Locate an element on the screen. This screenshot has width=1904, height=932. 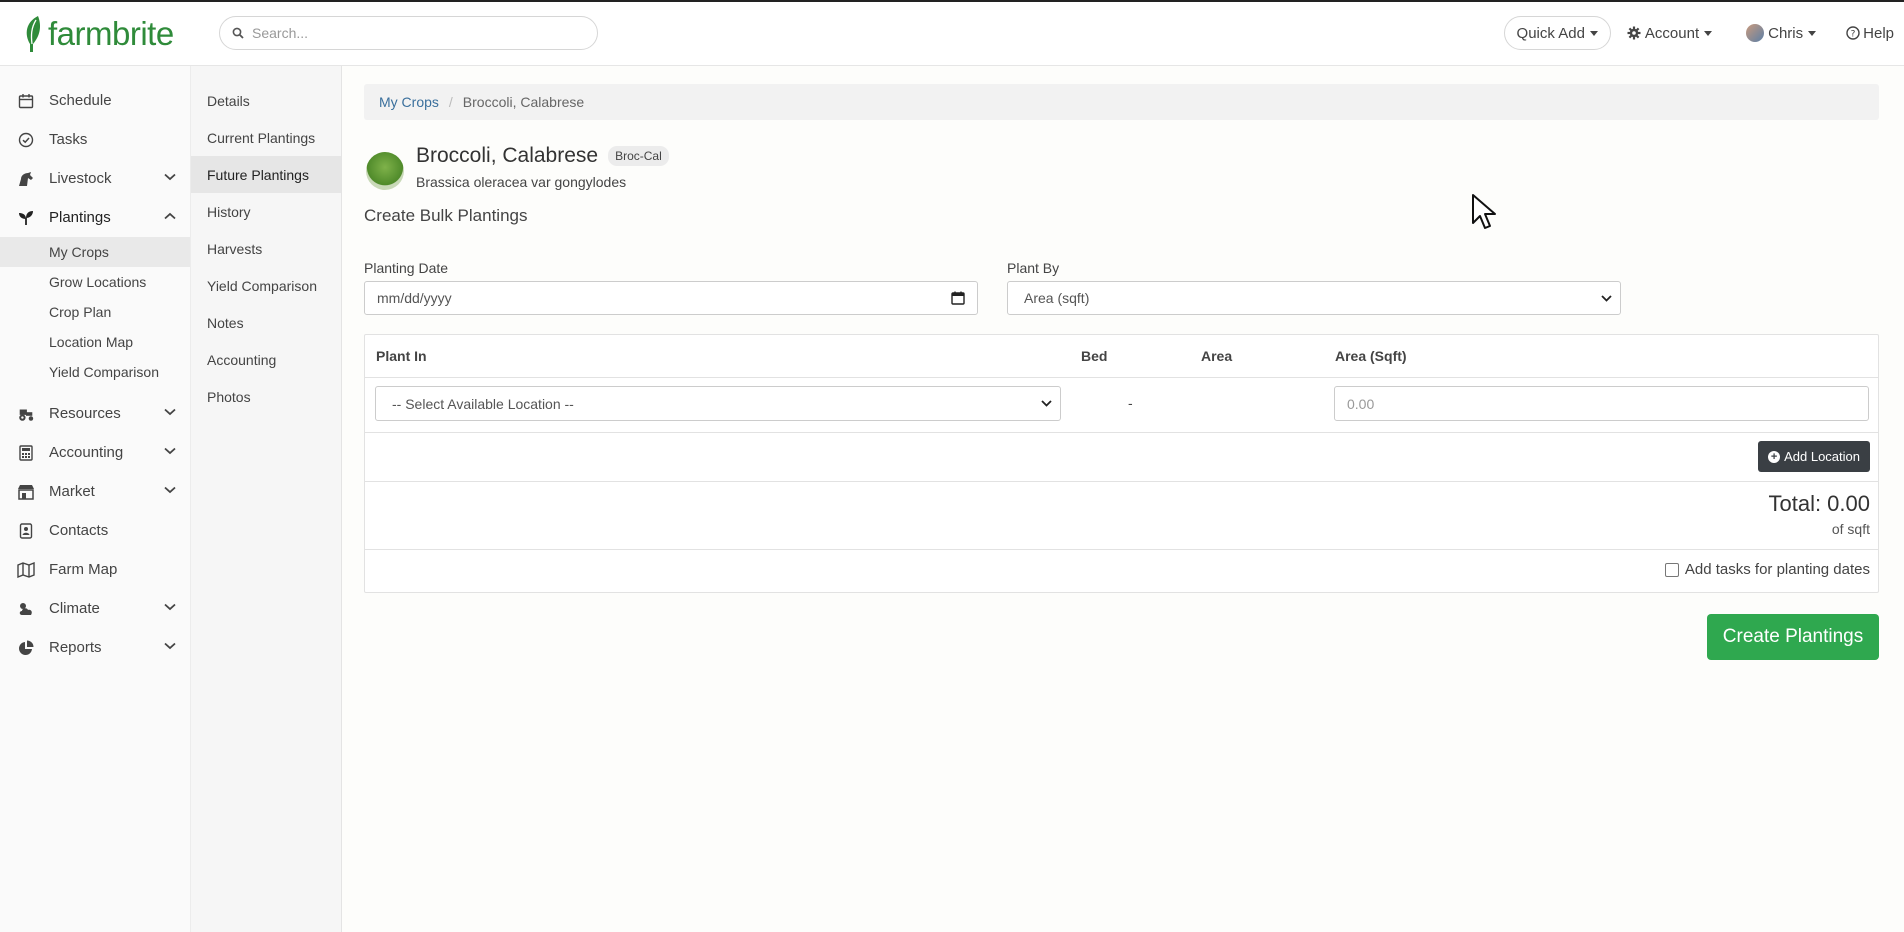
sidebar-item-market: Market is located at coordinates (95, 491).